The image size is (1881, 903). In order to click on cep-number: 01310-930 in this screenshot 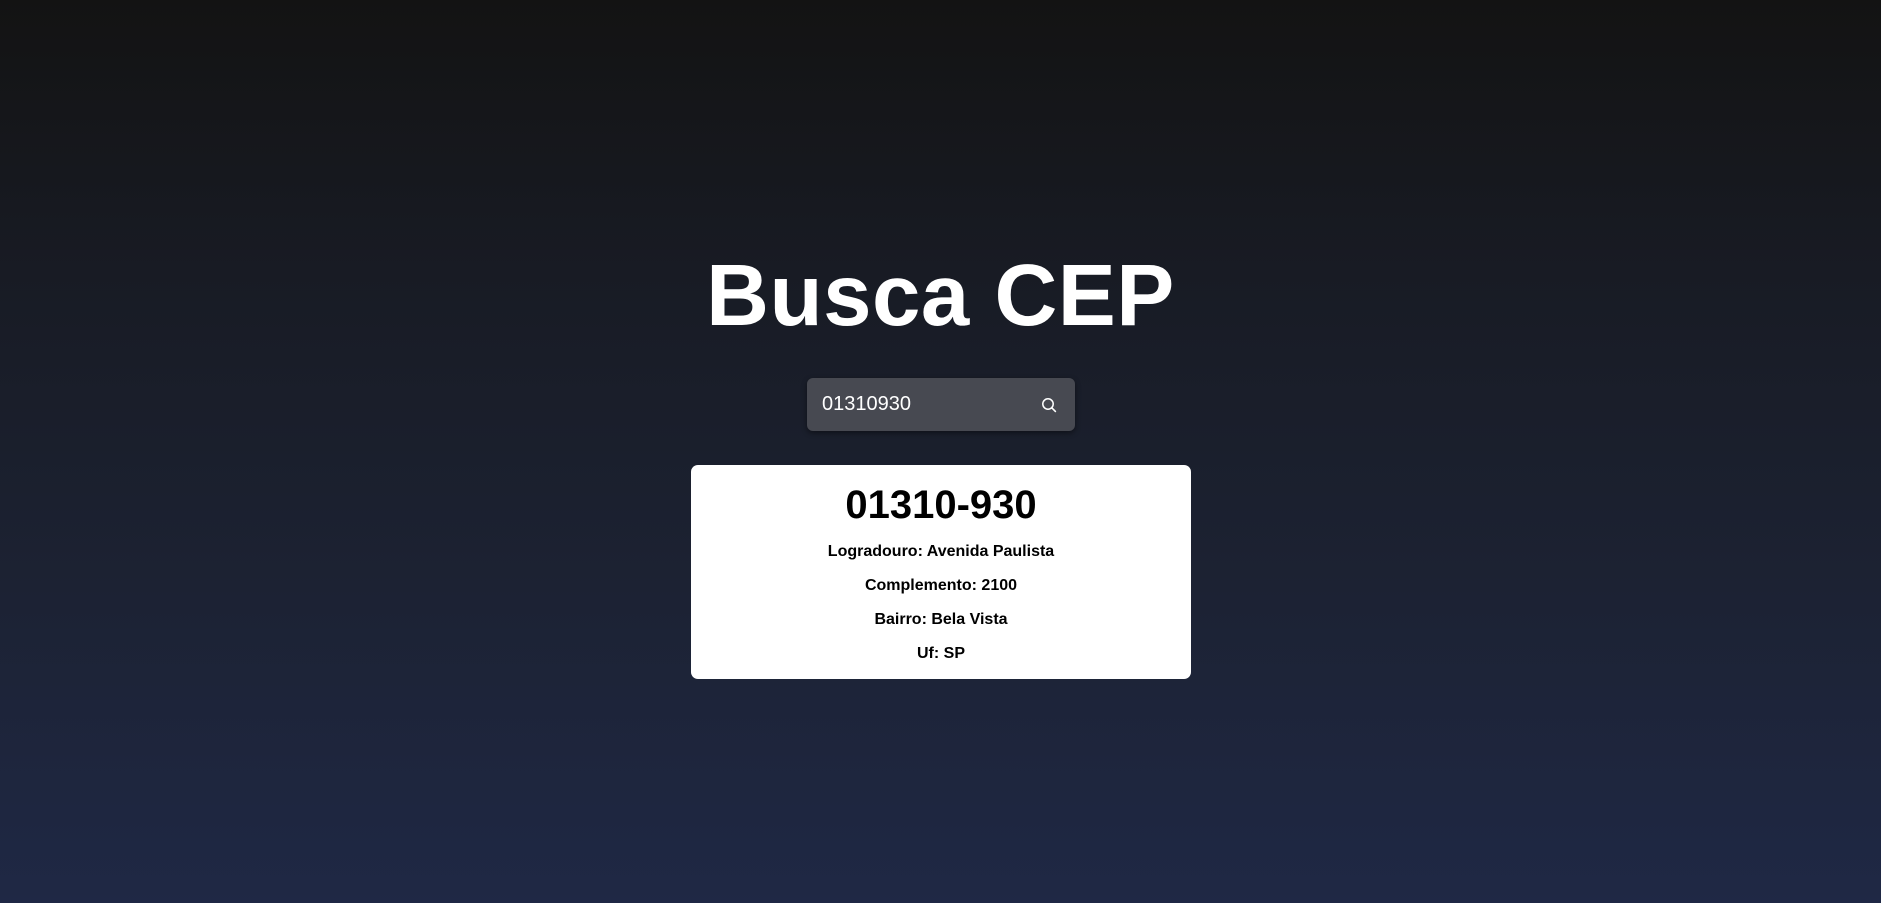, I will do `click(941, 505)`.